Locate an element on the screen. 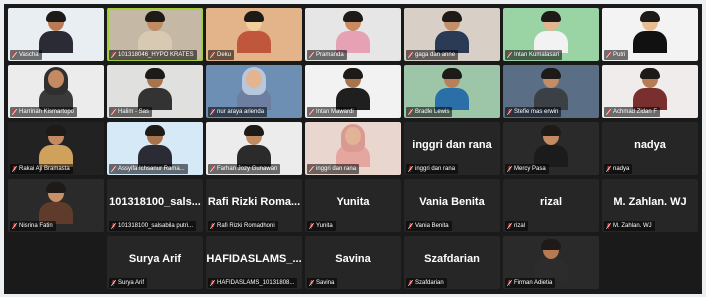 Image resolution: width=706 pixels, height=297 pixels. participant-name-text: Bradle Lewis is located at coordinates (432, 112).